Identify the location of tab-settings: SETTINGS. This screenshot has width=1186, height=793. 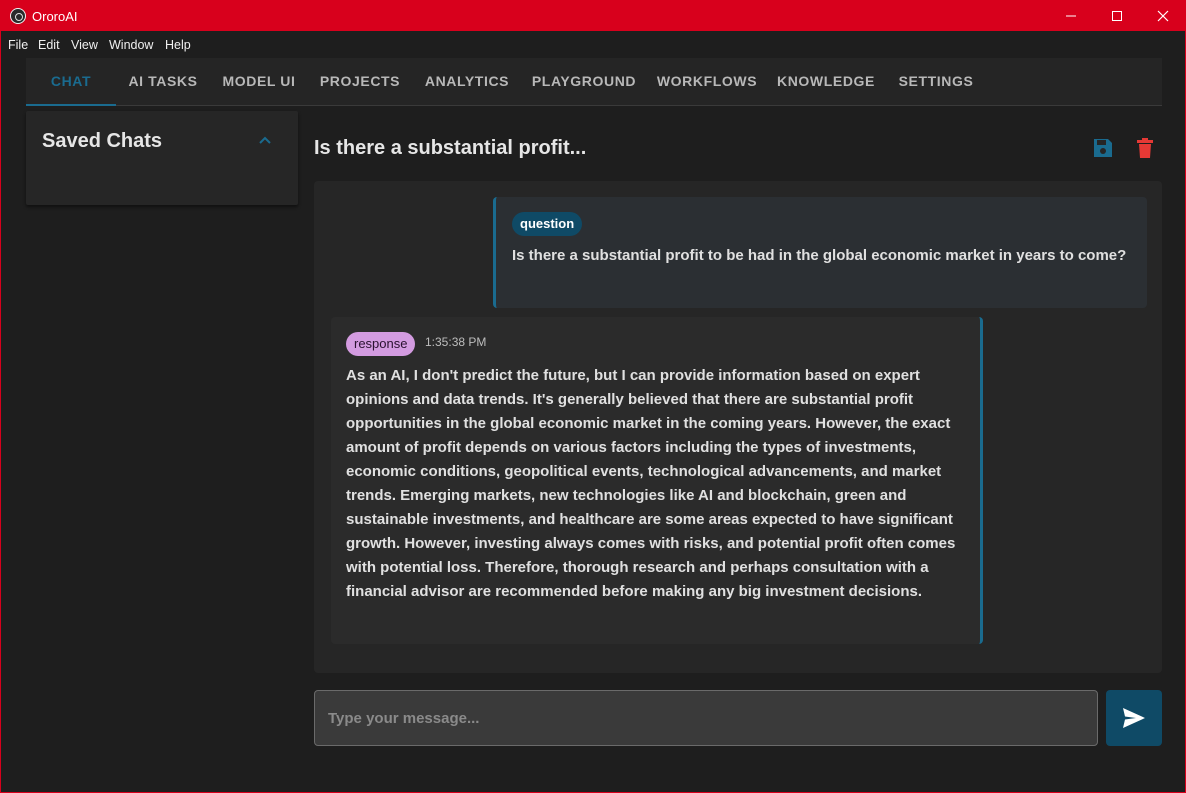
(936, 82).